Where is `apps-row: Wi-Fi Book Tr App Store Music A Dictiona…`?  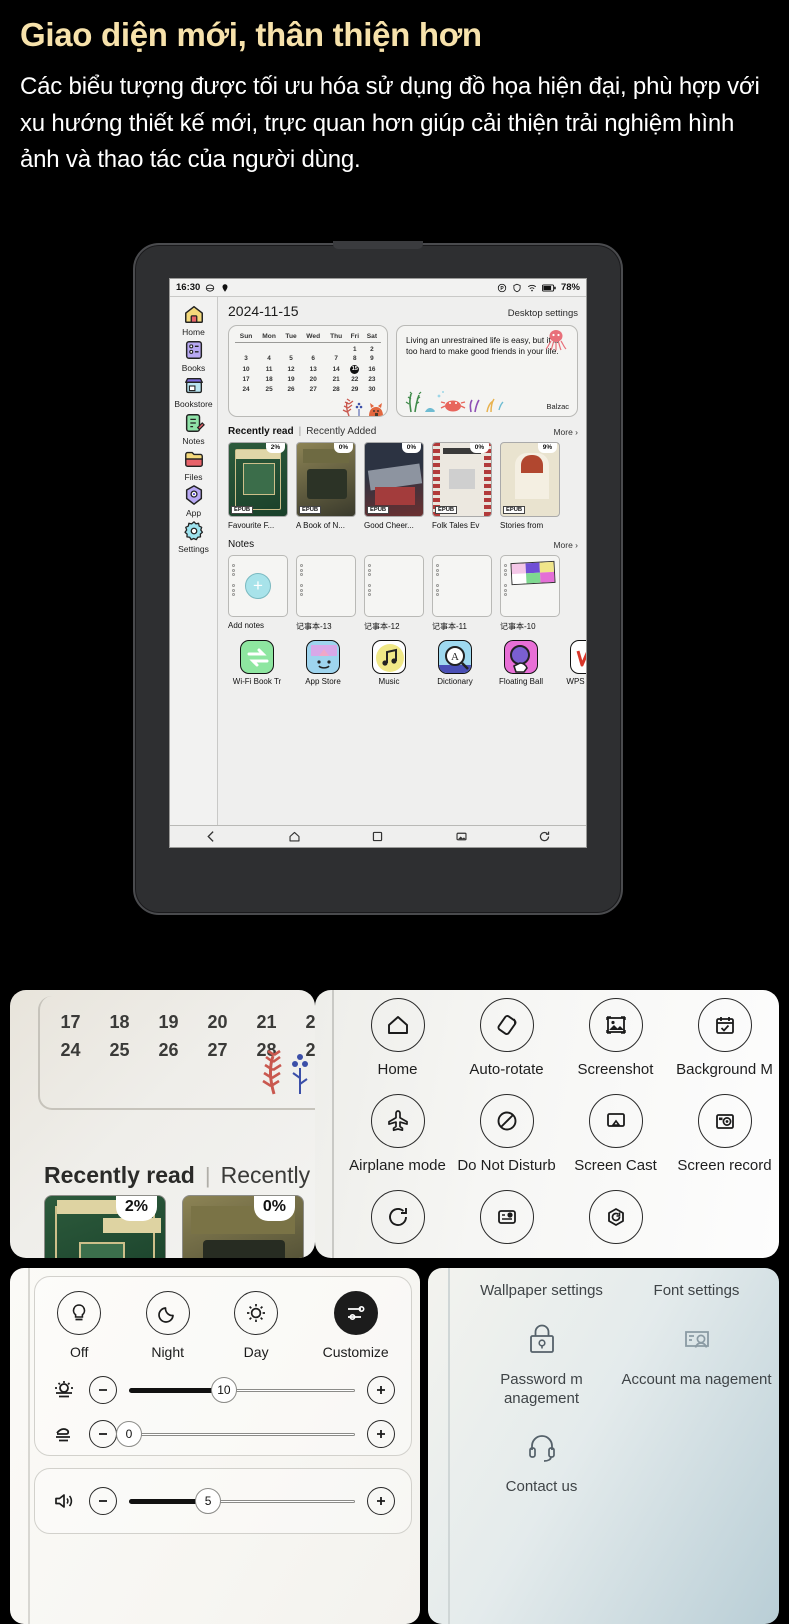 apps-row: Wi-Fi Book Tr App Store Music A Dictiona… is located at coordinates (407, 663).